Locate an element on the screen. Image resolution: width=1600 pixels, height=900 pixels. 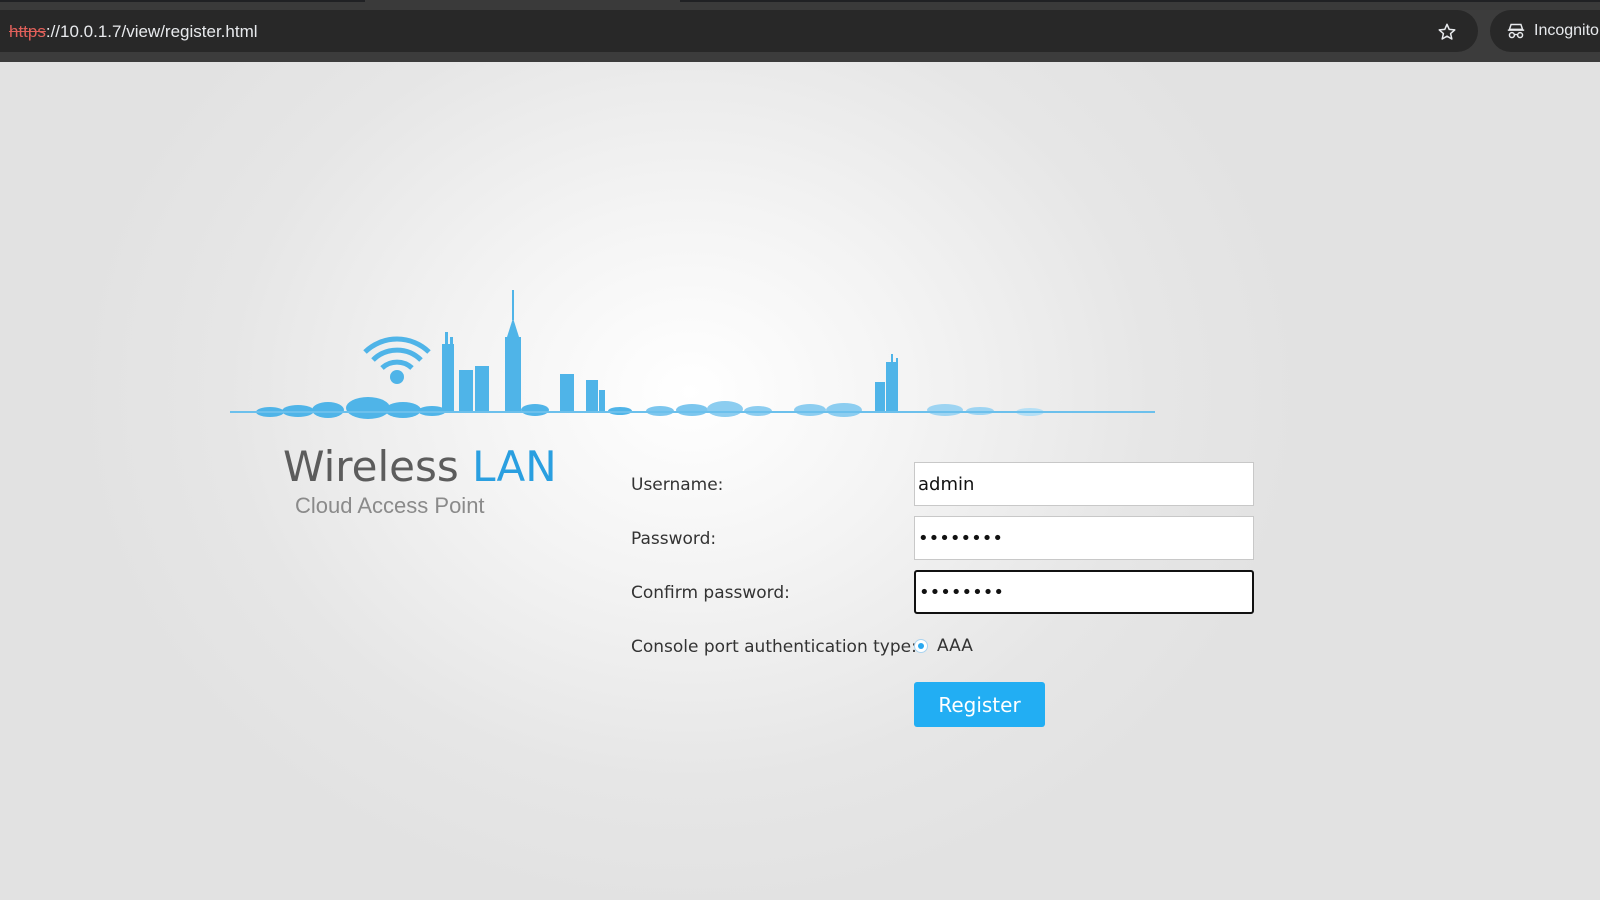
brand-title: Wireless LAN is located at coordinates (420, 466).